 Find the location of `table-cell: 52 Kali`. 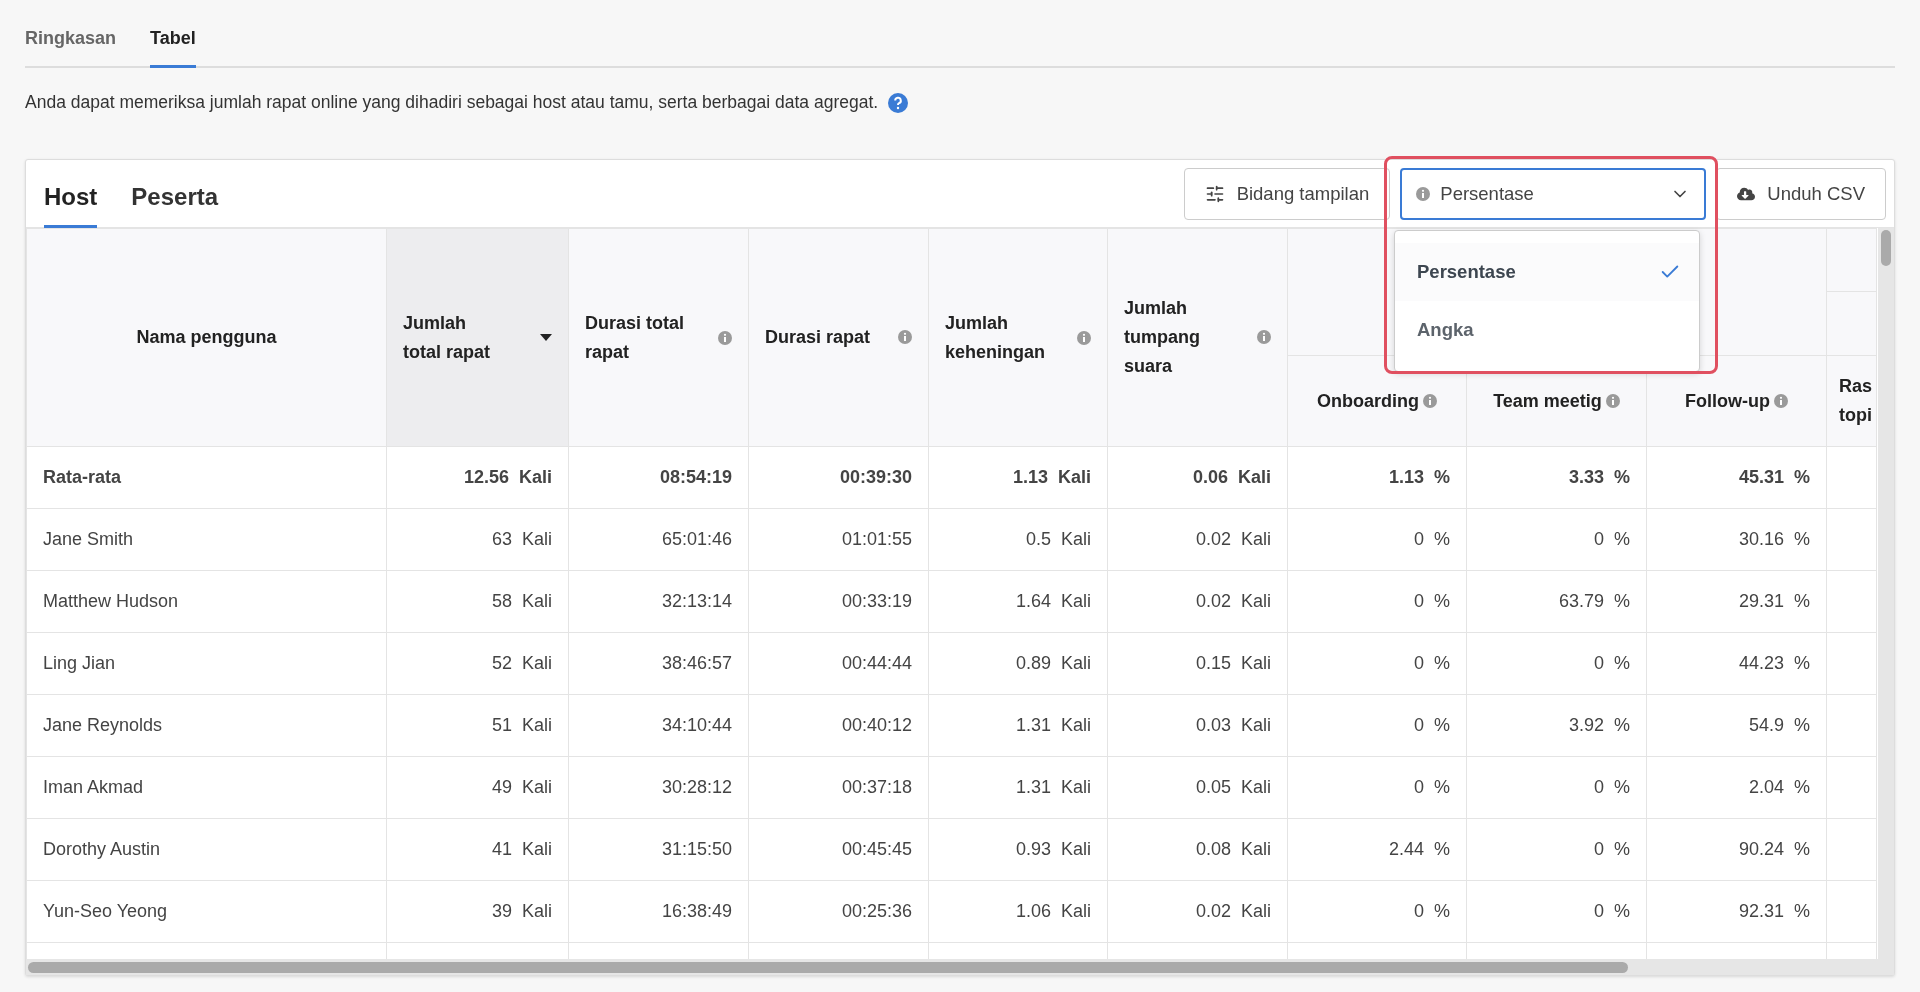

table-cell: 52 Kali is located at coordinates (477, 663).